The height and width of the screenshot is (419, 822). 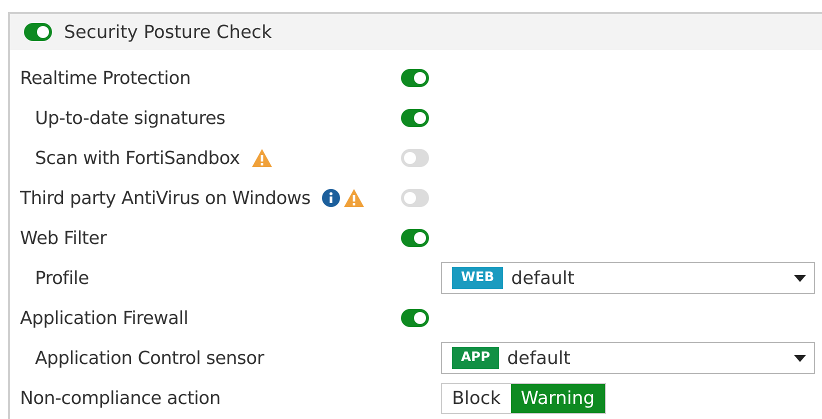 I want to click on field-label: Realtime Protection, so click(x=105, y=78).